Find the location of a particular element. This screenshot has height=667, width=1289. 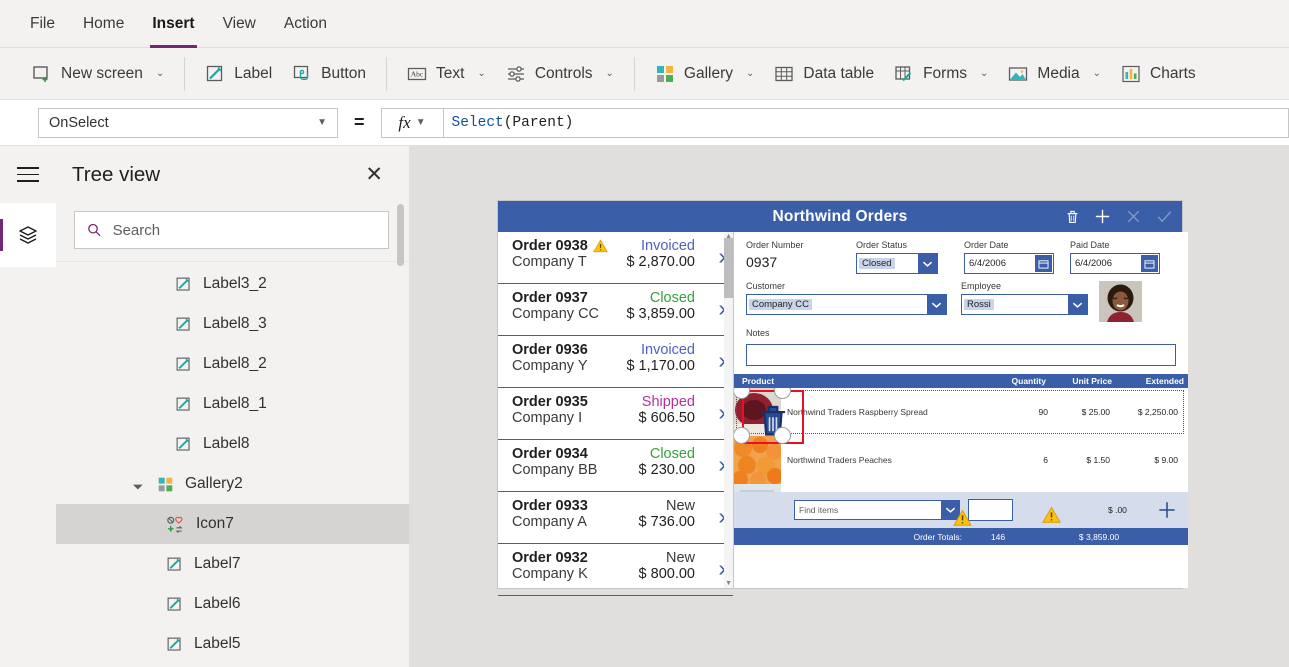

field-paid-date: Paid Date 6/4/2006 is located at coordinates (1123, 257).